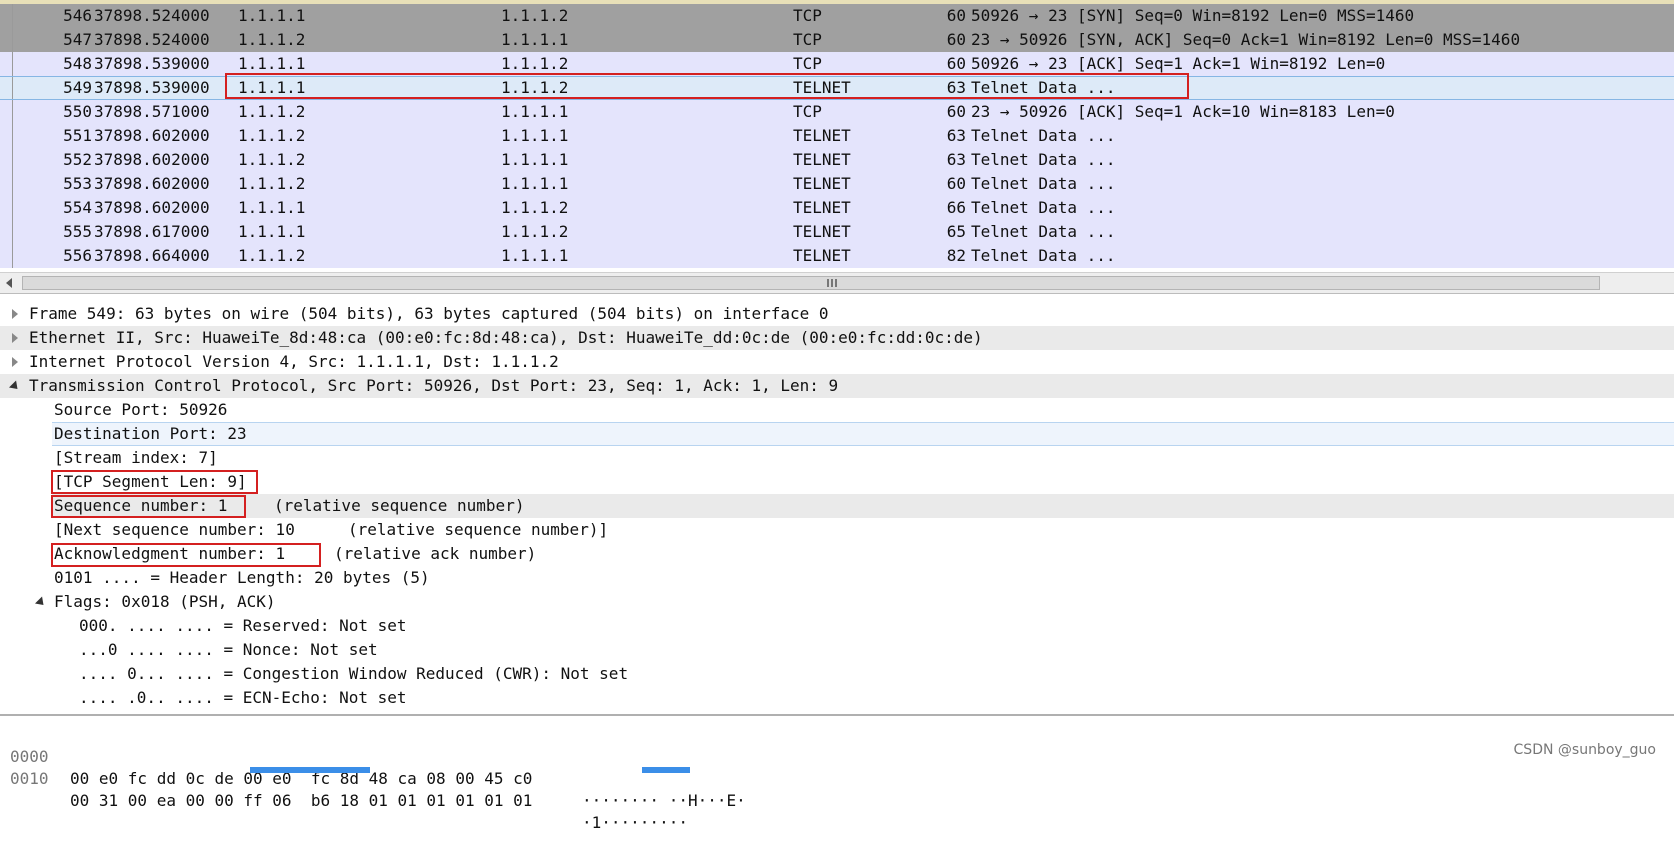 The height and width of the screenshot is (856, 1674). What do you see at coordinates (837, 602) in the screenshot?
I see `tree-item-flags: Flags: 0x018 (PSH, ACK)` at bounding box center [837, 602].